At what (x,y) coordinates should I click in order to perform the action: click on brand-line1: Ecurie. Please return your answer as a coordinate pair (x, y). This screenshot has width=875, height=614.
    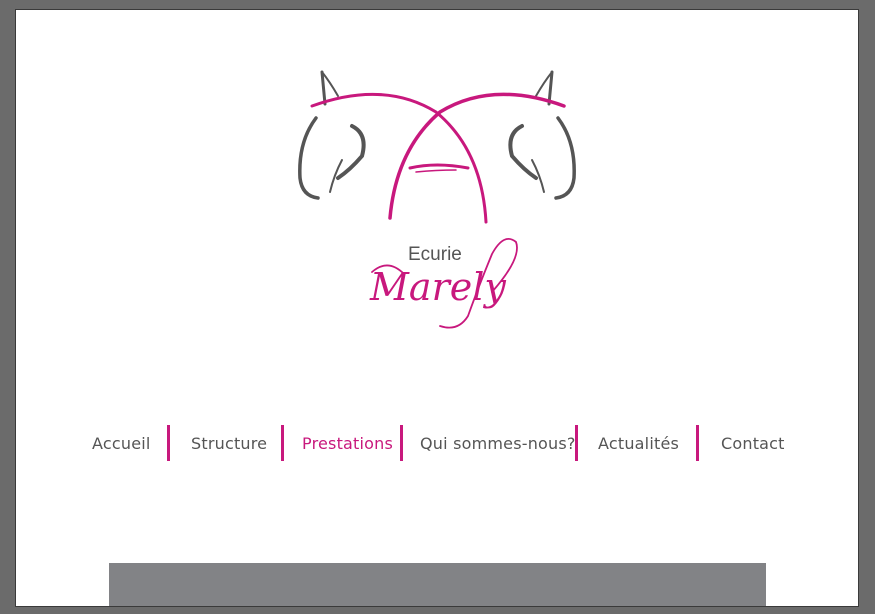
    Looking at the image, I should click on (435, 254).